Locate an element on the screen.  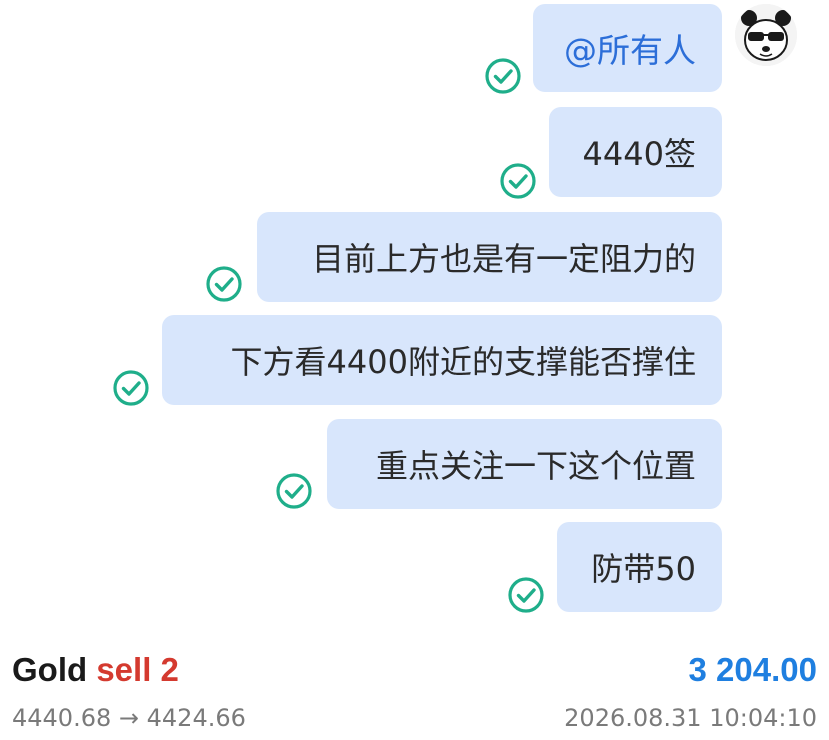
trade-prices: 4440.68 → 4424.66 is located at coordinates (129, 718).